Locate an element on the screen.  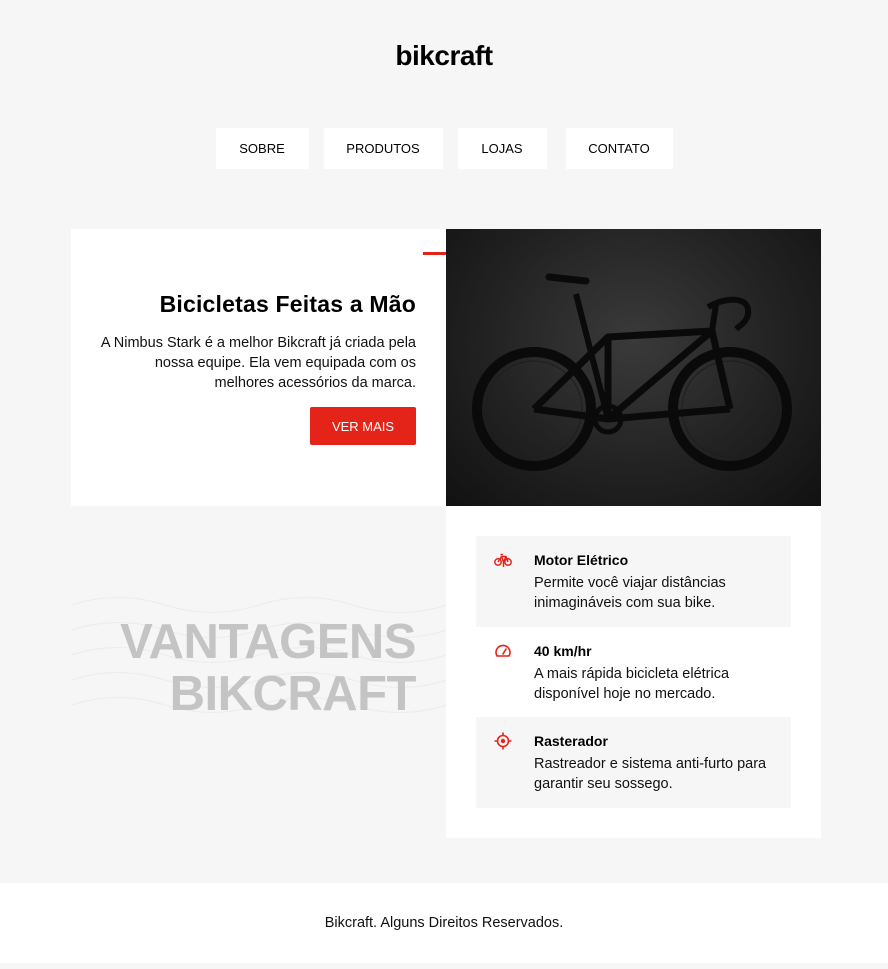
target-icon is located at coordinates (503, 741).